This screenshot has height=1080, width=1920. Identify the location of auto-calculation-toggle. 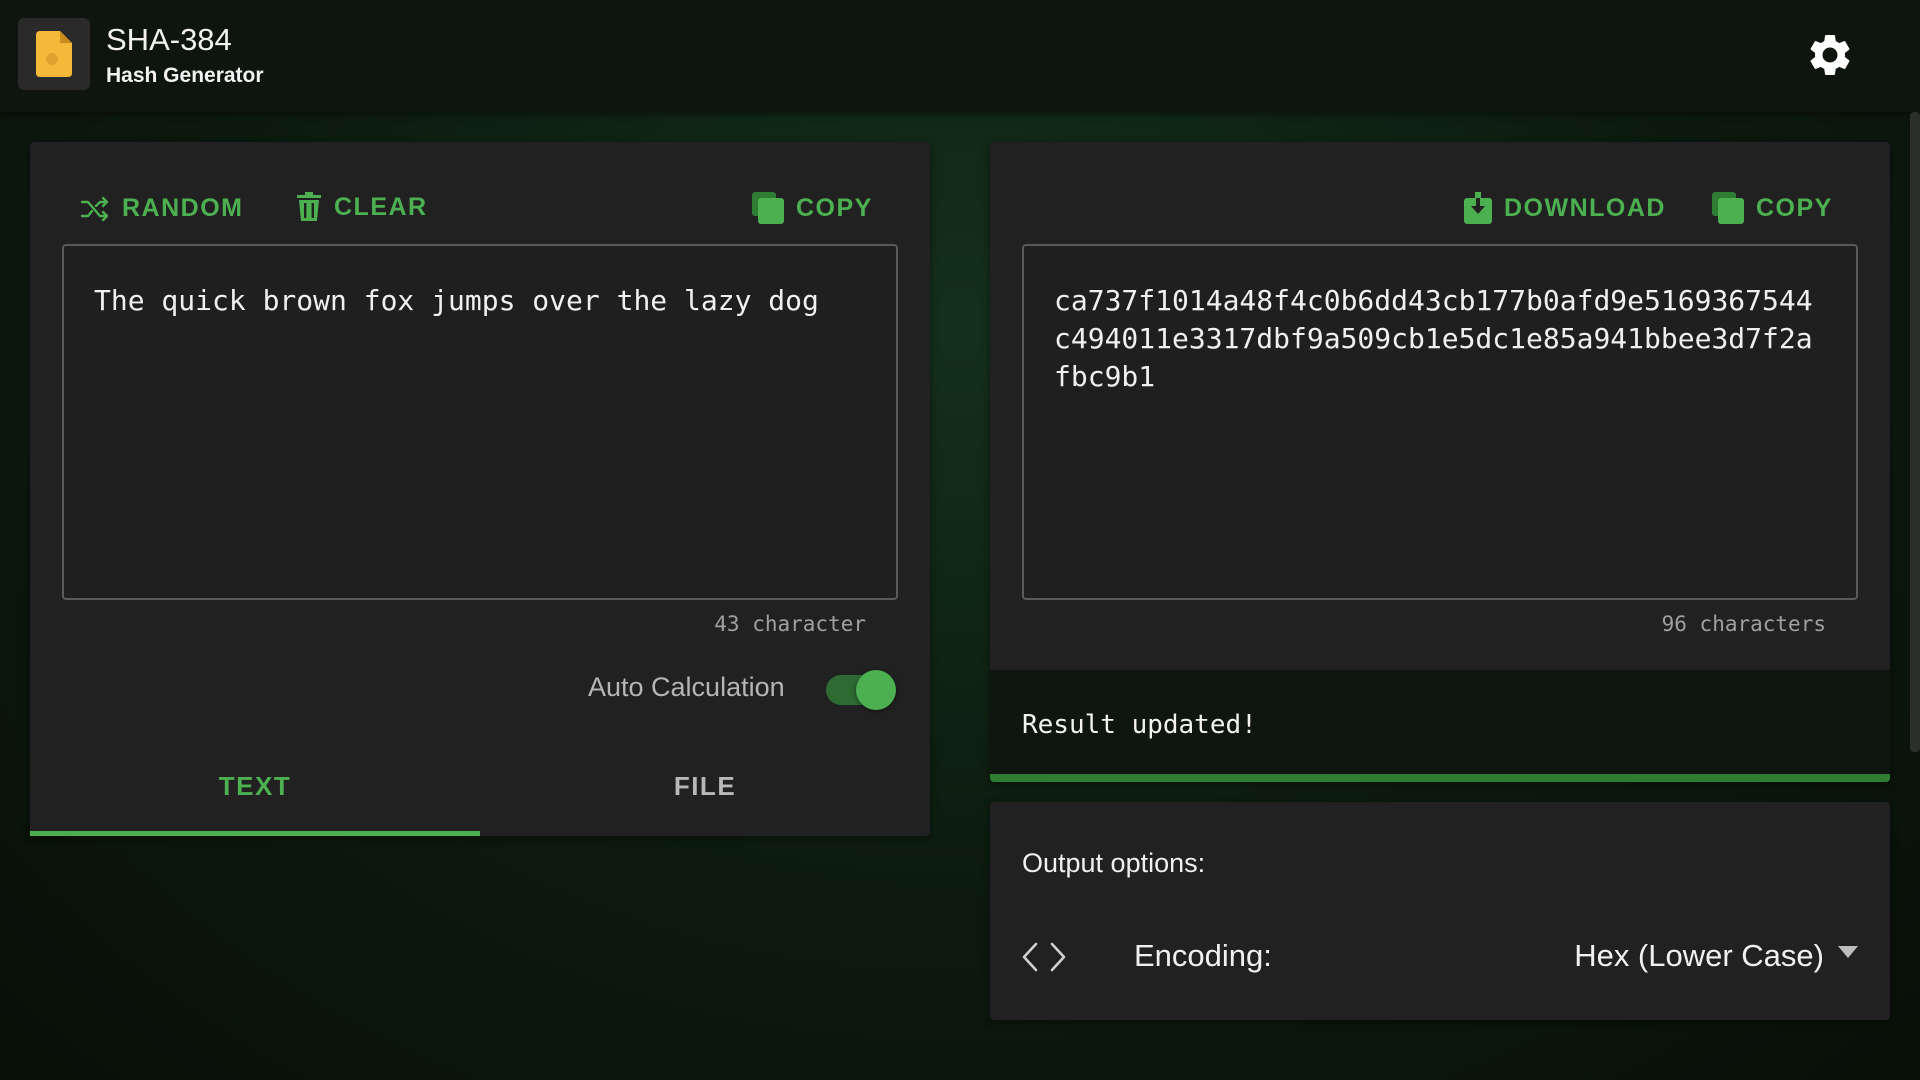
(861, 690).